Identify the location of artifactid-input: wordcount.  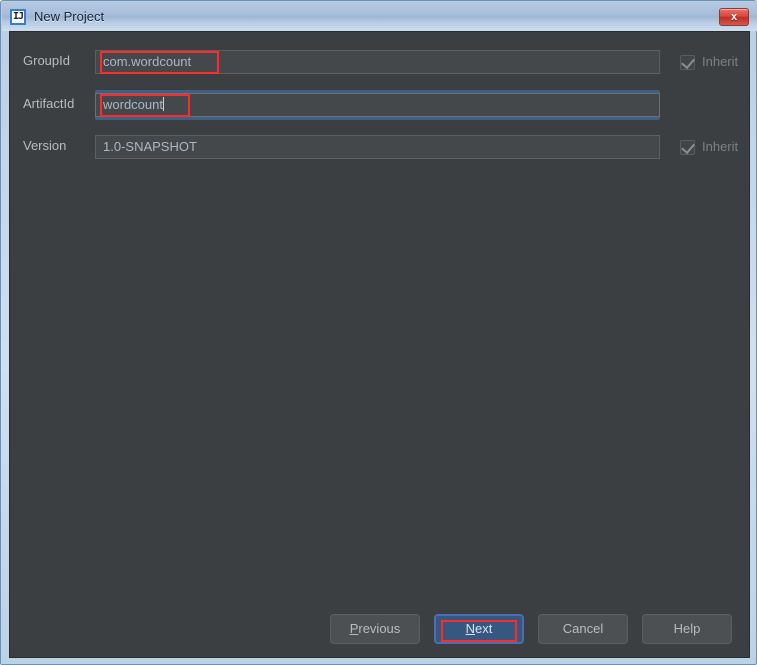
(377, 105).